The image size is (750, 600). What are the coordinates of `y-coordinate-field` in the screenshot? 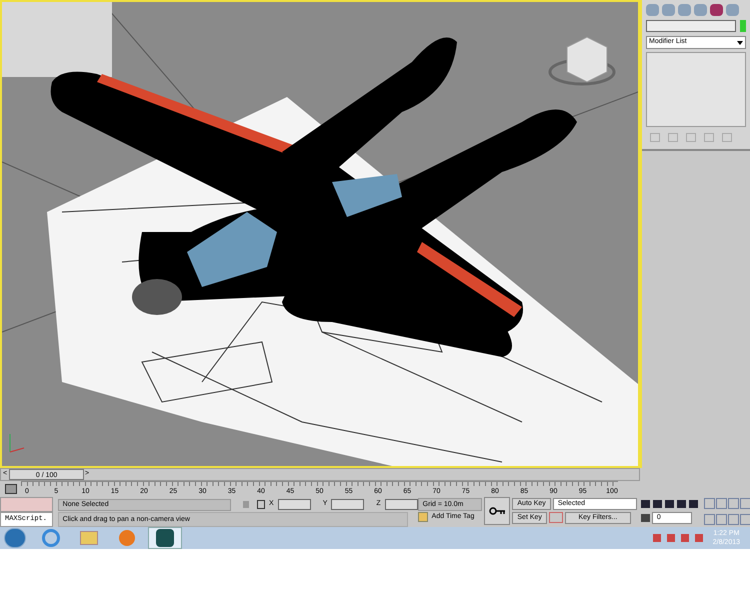 It's located at (347, 504).